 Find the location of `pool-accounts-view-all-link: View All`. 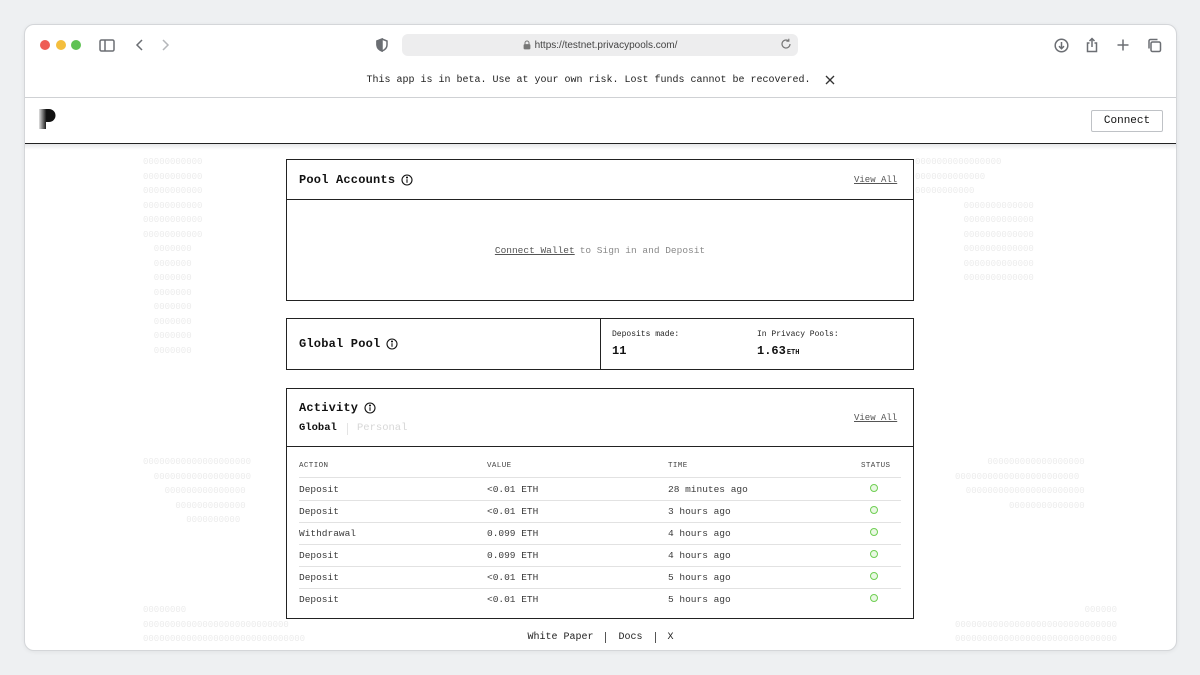

pool-accounts-view-all-link: View All is located at coordinates (875, 180).